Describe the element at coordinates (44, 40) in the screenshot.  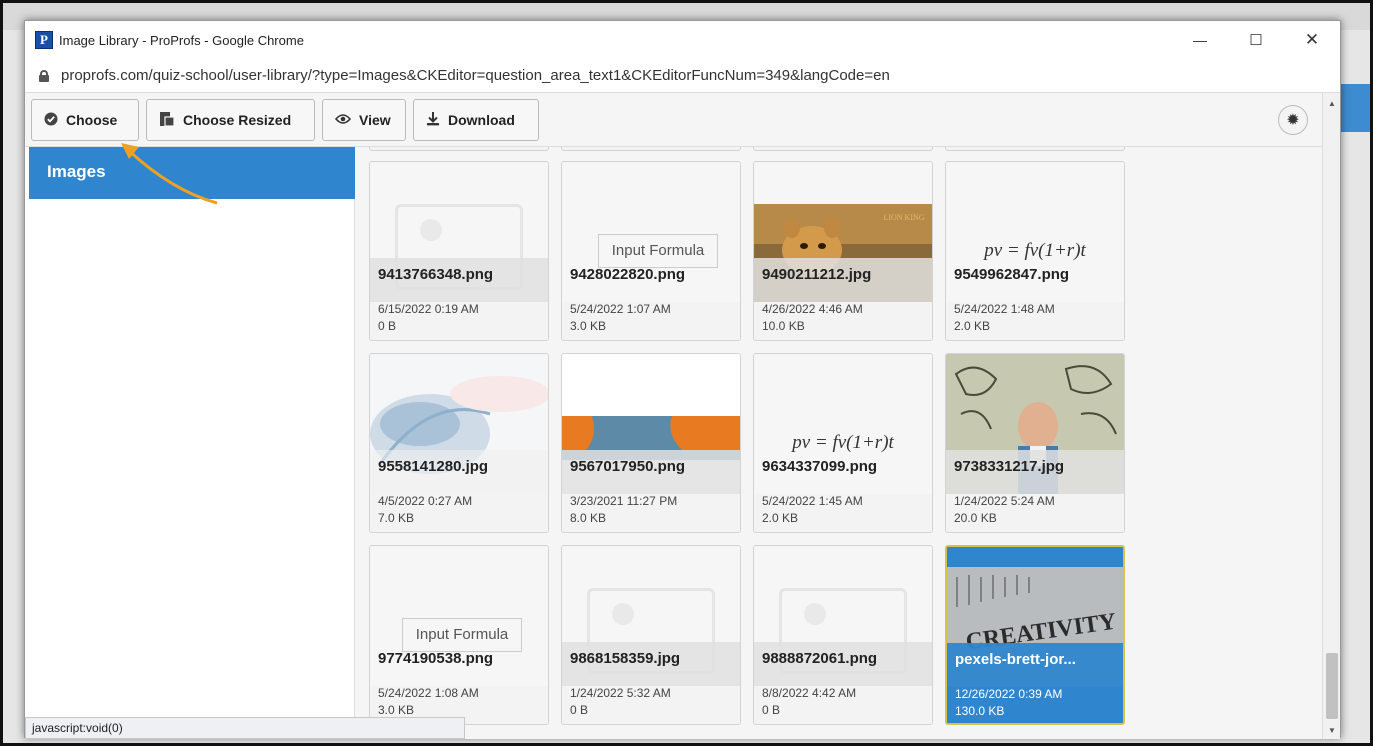
I see `proprofs-favicon-icon: P` at that location.